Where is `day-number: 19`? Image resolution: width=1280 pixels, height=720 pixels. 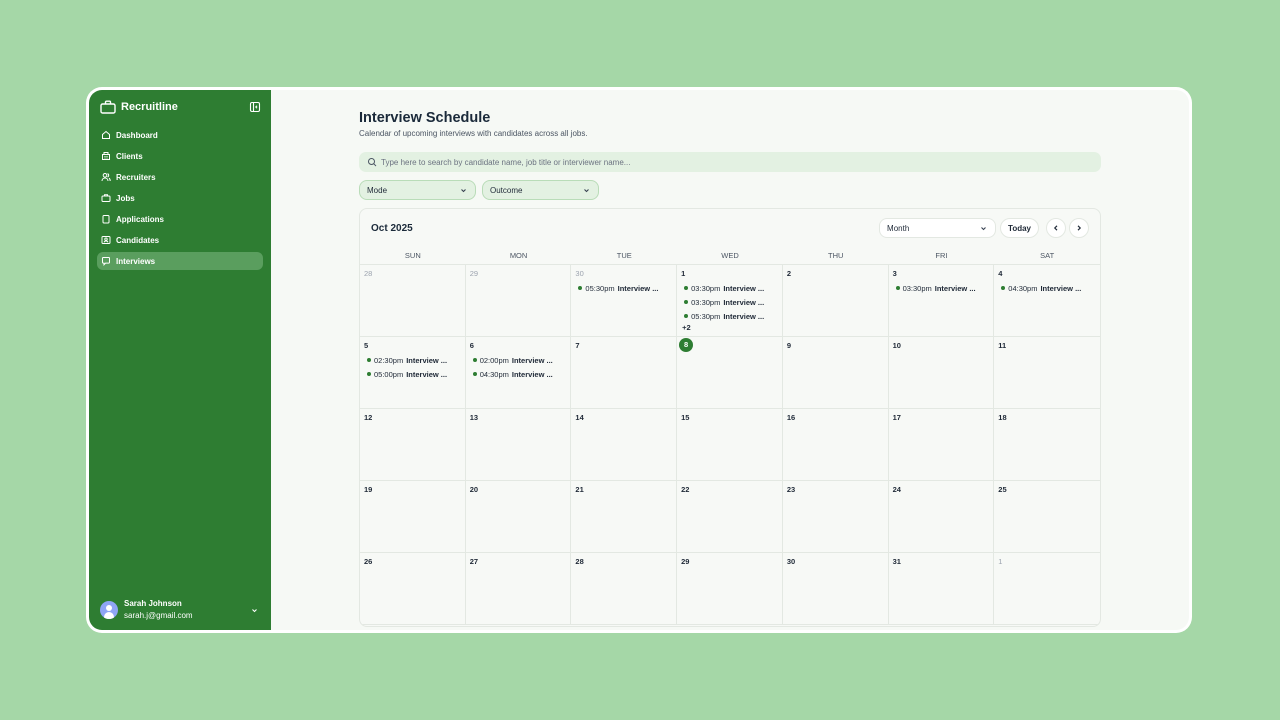 day-number: 19 is located at coordinates (368, 489).